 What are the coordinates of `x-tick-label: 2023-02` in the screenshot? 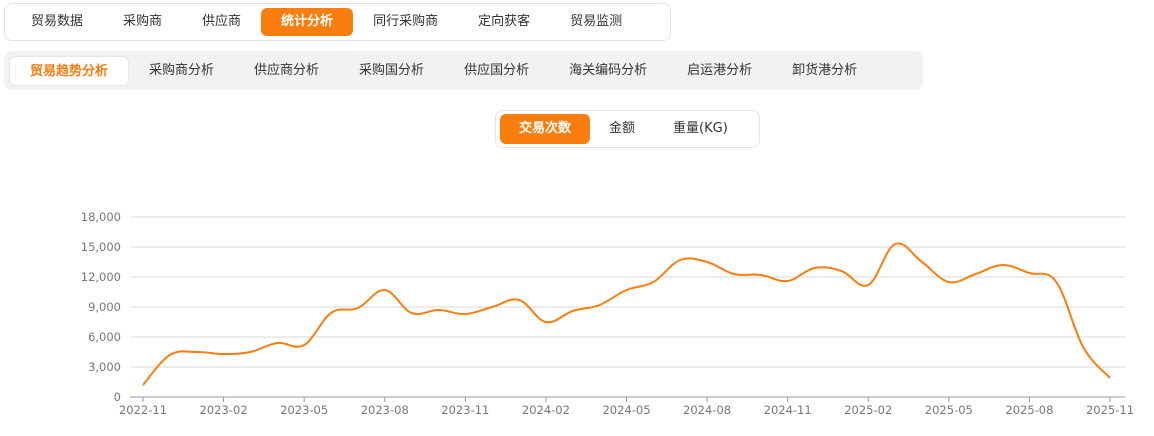 It's located at (224, 410).